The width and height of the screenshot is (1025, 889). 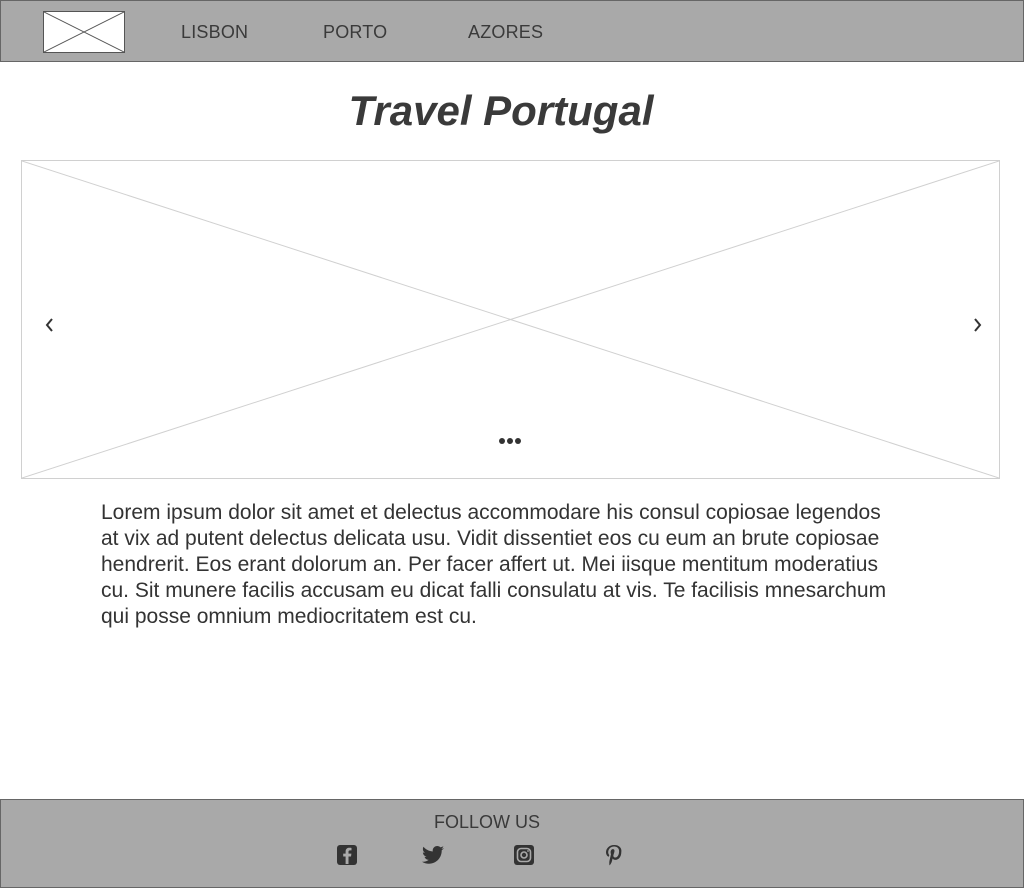 I want to click on pinterest-icon, so click(x=614, y=855).